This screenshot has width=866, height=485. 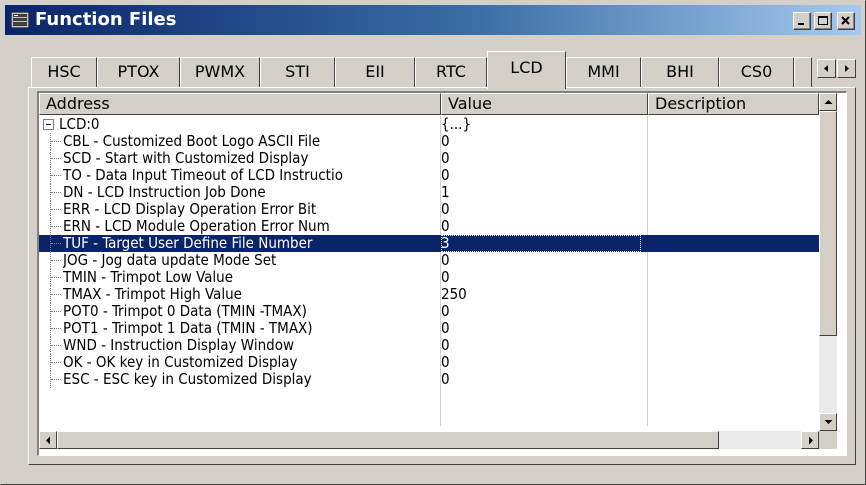 What do you see at coordinates (388, 440) in the screenshot?
I see `horizontal-scroll-thumb` at bounding box center [388, 440].